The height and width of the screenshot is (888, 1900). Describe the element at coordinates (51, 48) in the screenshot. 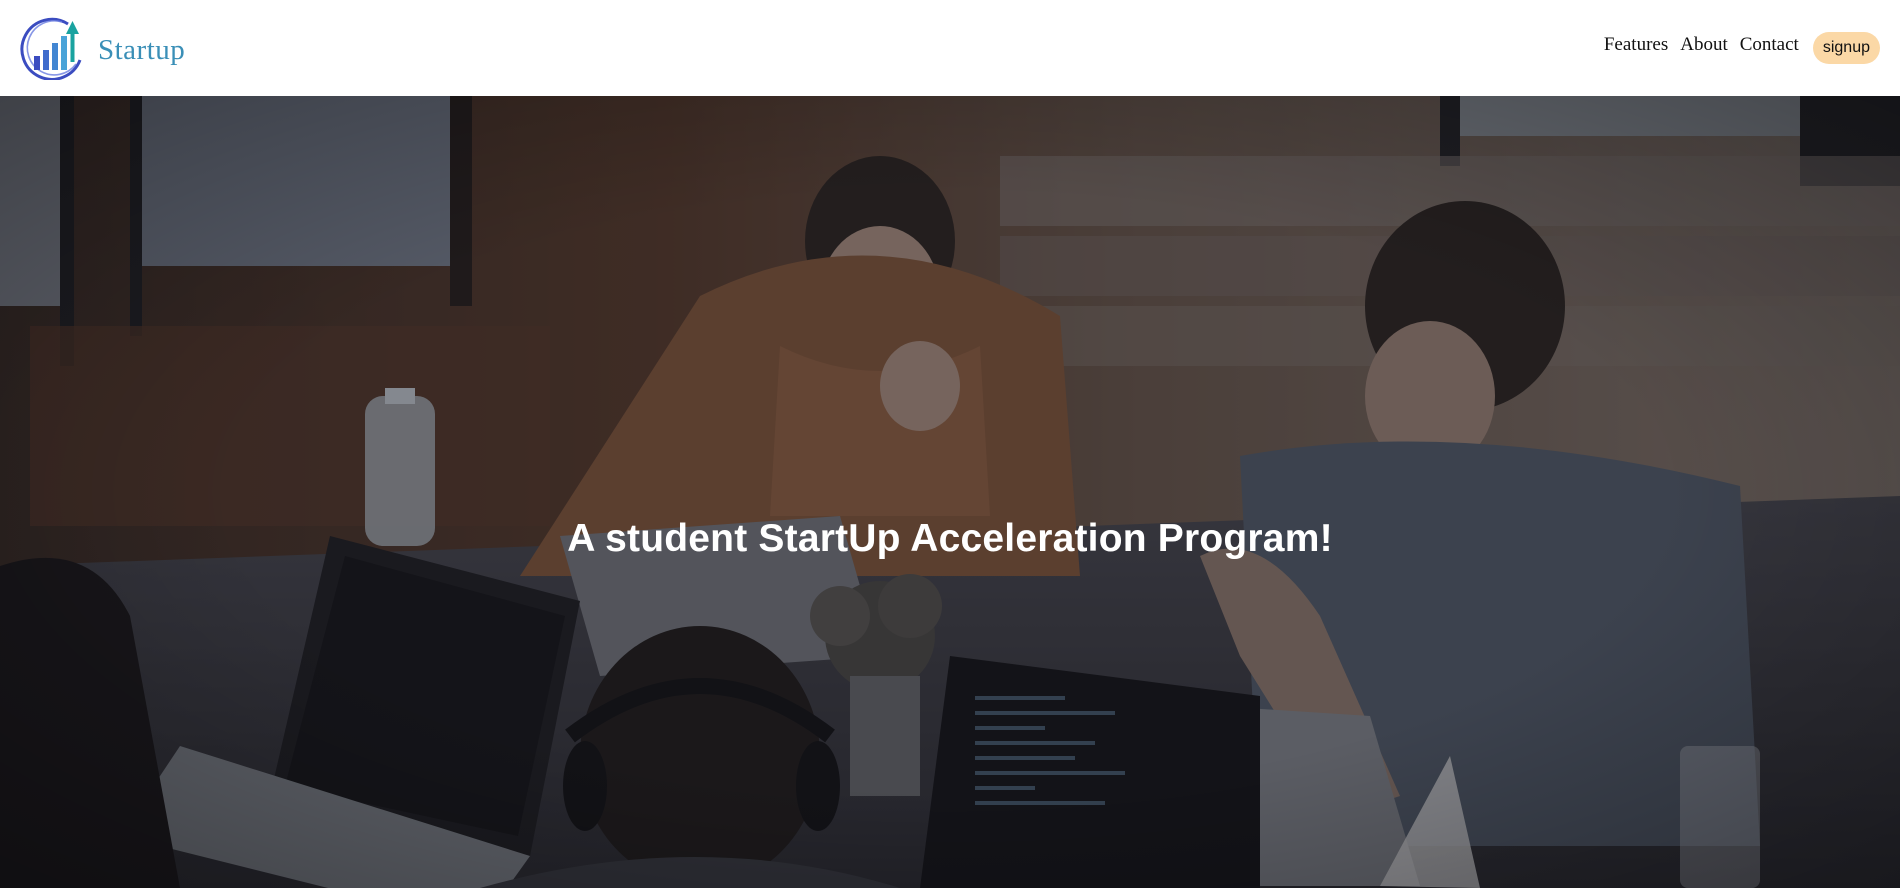

I see `growth-chart-logo-icon` at that location.